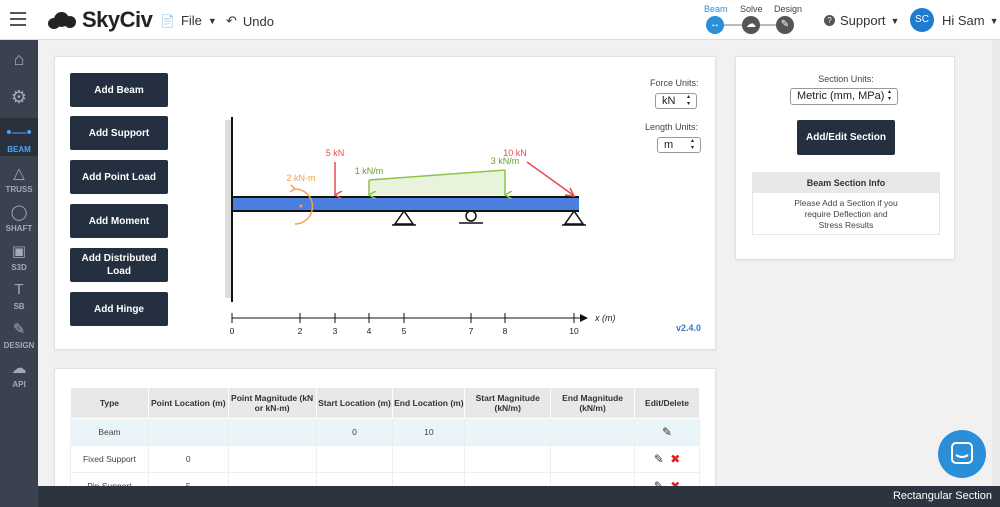  Describe the element at coordinates (188, 459) in the screenshot. I see `cell-point-location: 0` at that location.